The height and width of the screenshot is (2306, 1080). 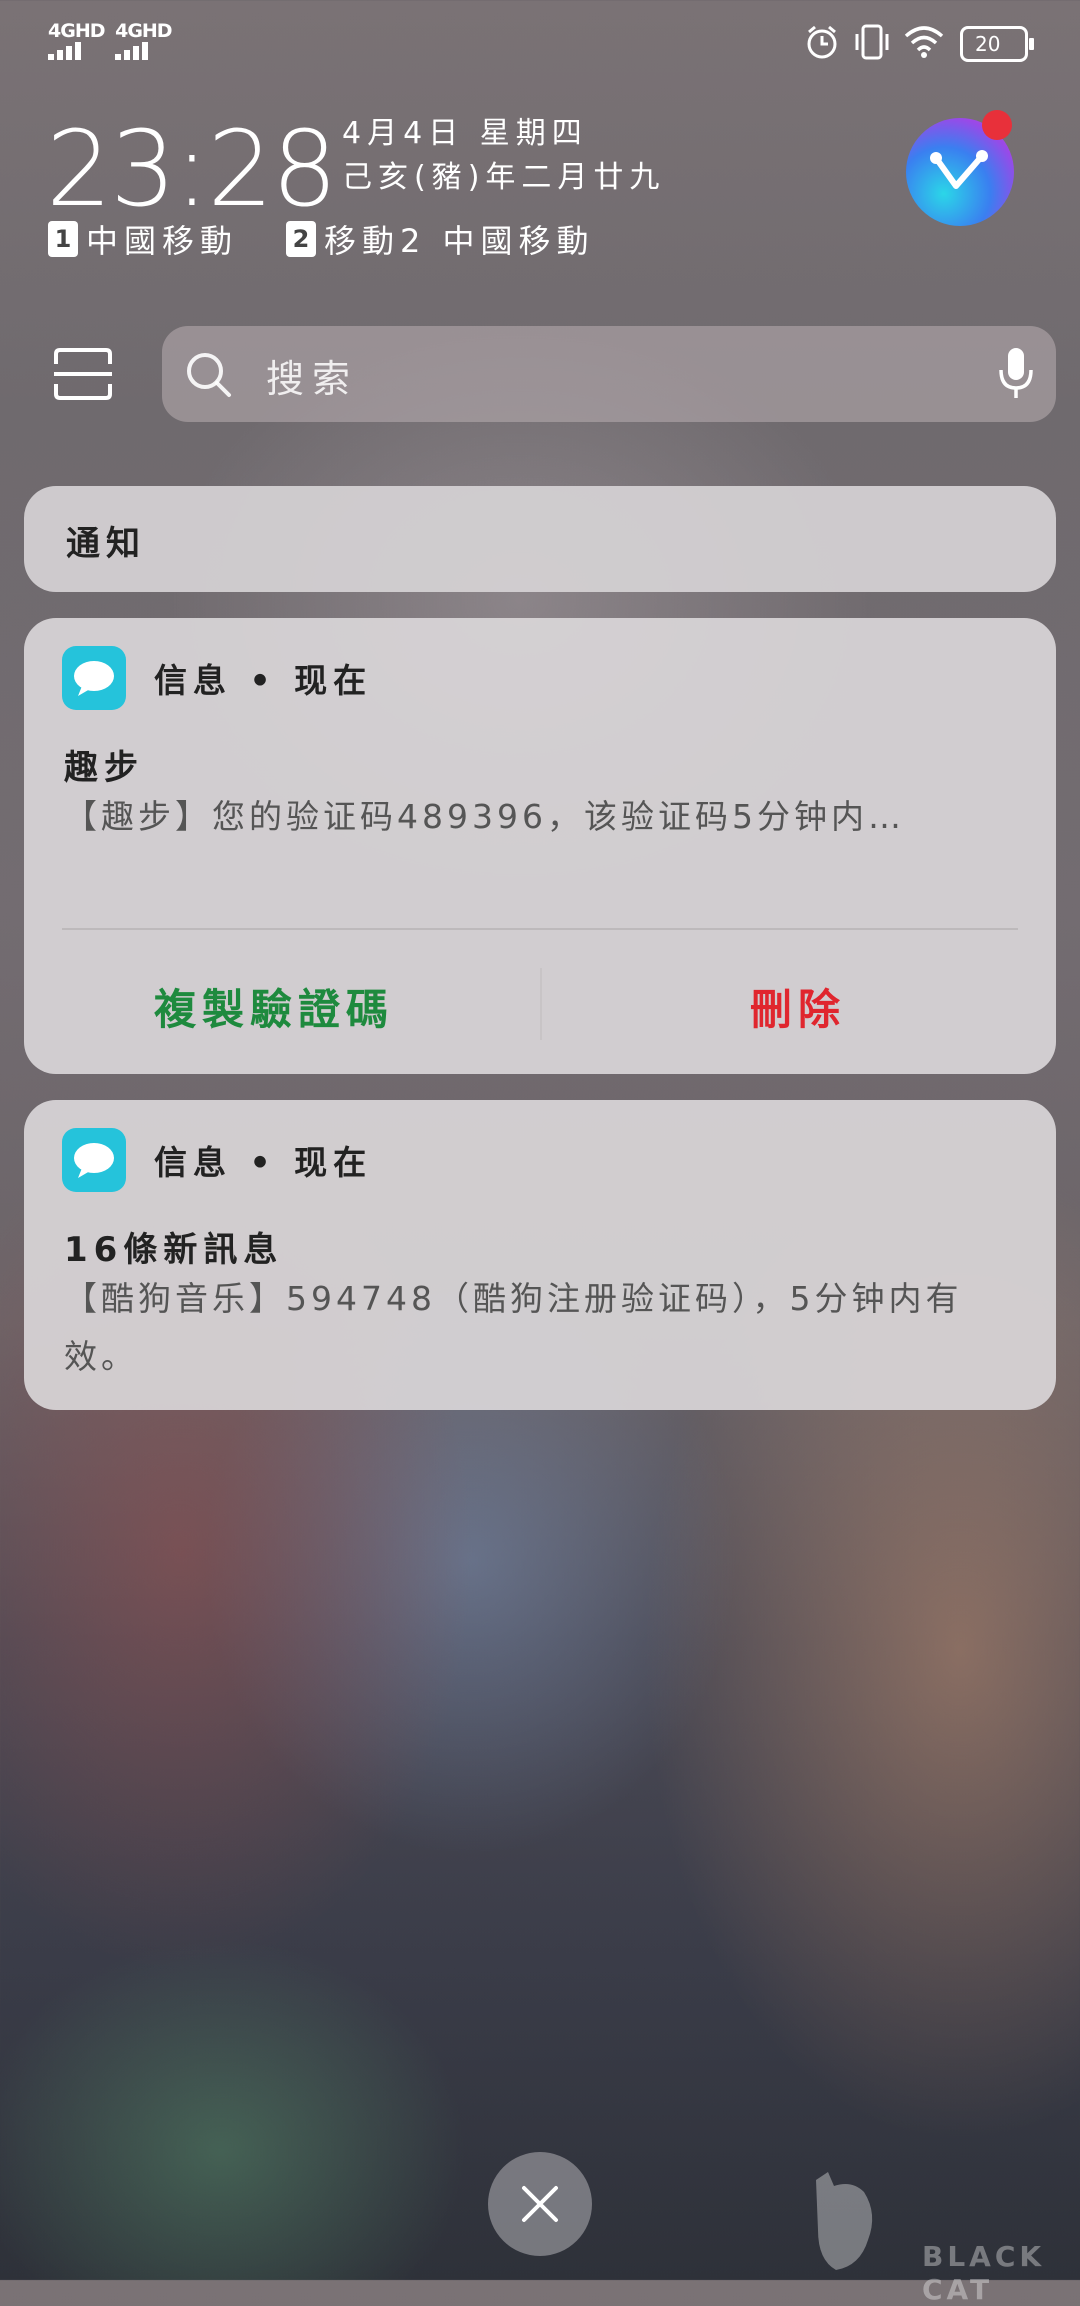 I want to click on close-icon, so click(x=540, y=2204).